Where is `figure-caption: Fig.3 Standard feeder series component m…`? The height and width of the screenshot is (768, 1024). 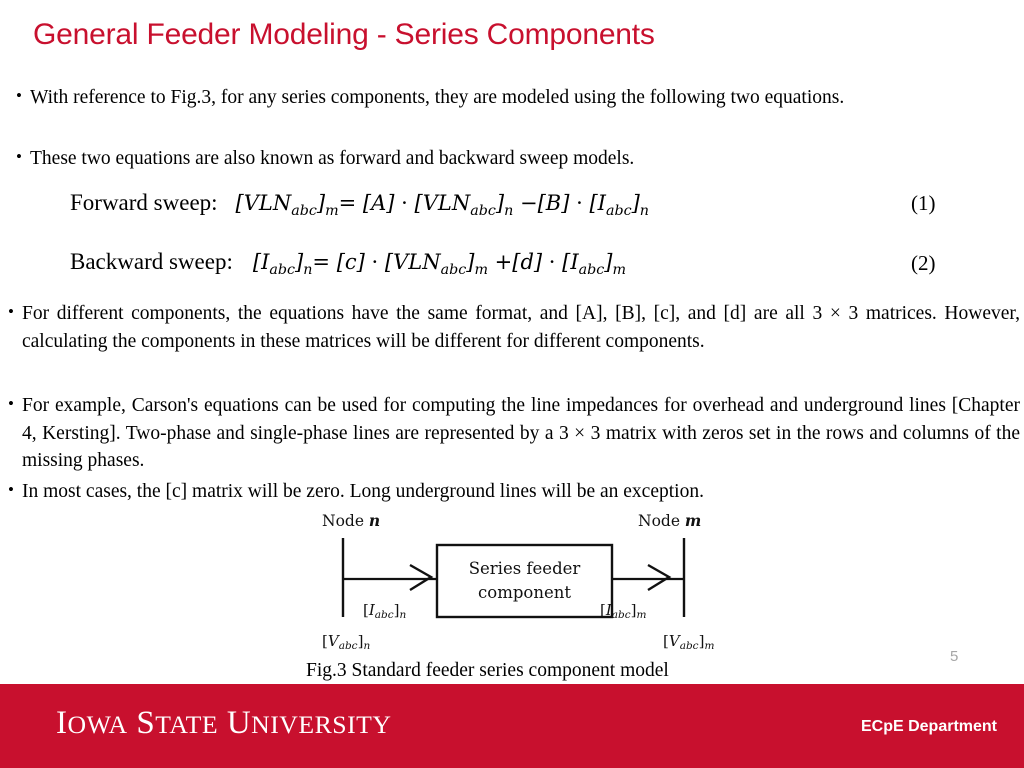 figure-caption: Fig.3 Standard feeder series component m… is located at coordinates (487, 670).